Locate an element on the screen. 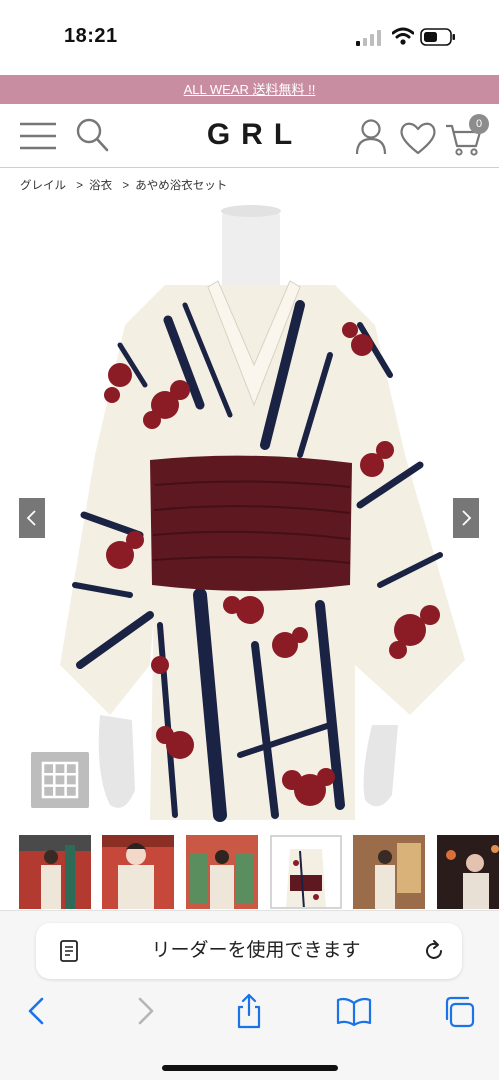  grid-icon is located at coordinates (60, 780).